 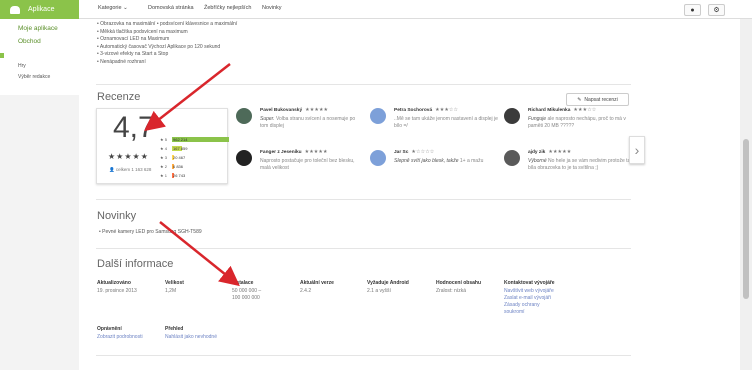 What do you see at coordinates (135, 264) in the screenshot?
I see `additional-info-title: Další informace` at bounding box center [135, 264].